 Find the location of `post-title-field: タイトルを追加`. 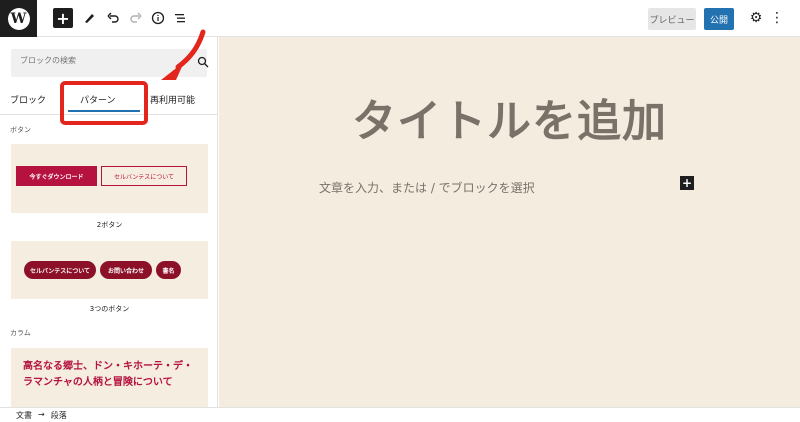

post-title-field: タイトルを追加 is located at coordinates (509, 117).